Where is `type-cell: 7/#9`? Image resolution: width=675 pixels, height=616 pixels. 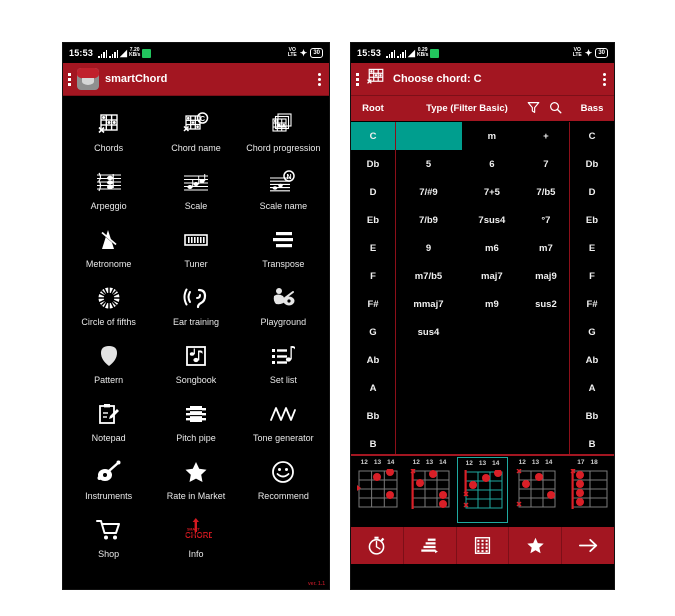 type-cell: 7/#9 is located at coordinates (428, 192).